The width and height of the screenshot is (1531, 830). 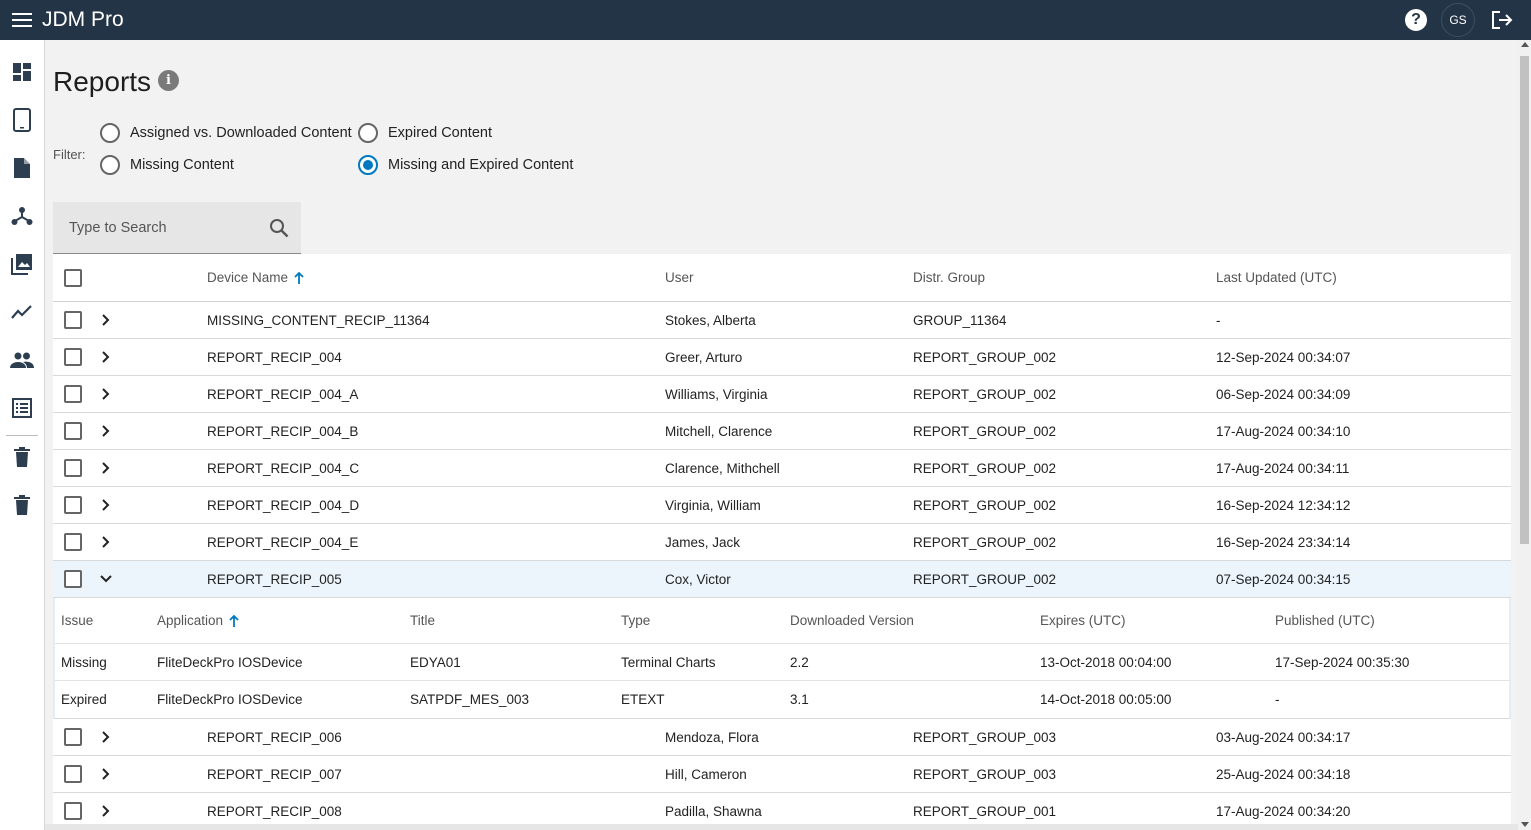 I want to click on column-header-distr-group: Distr. Group, so click(x=949, y=277).